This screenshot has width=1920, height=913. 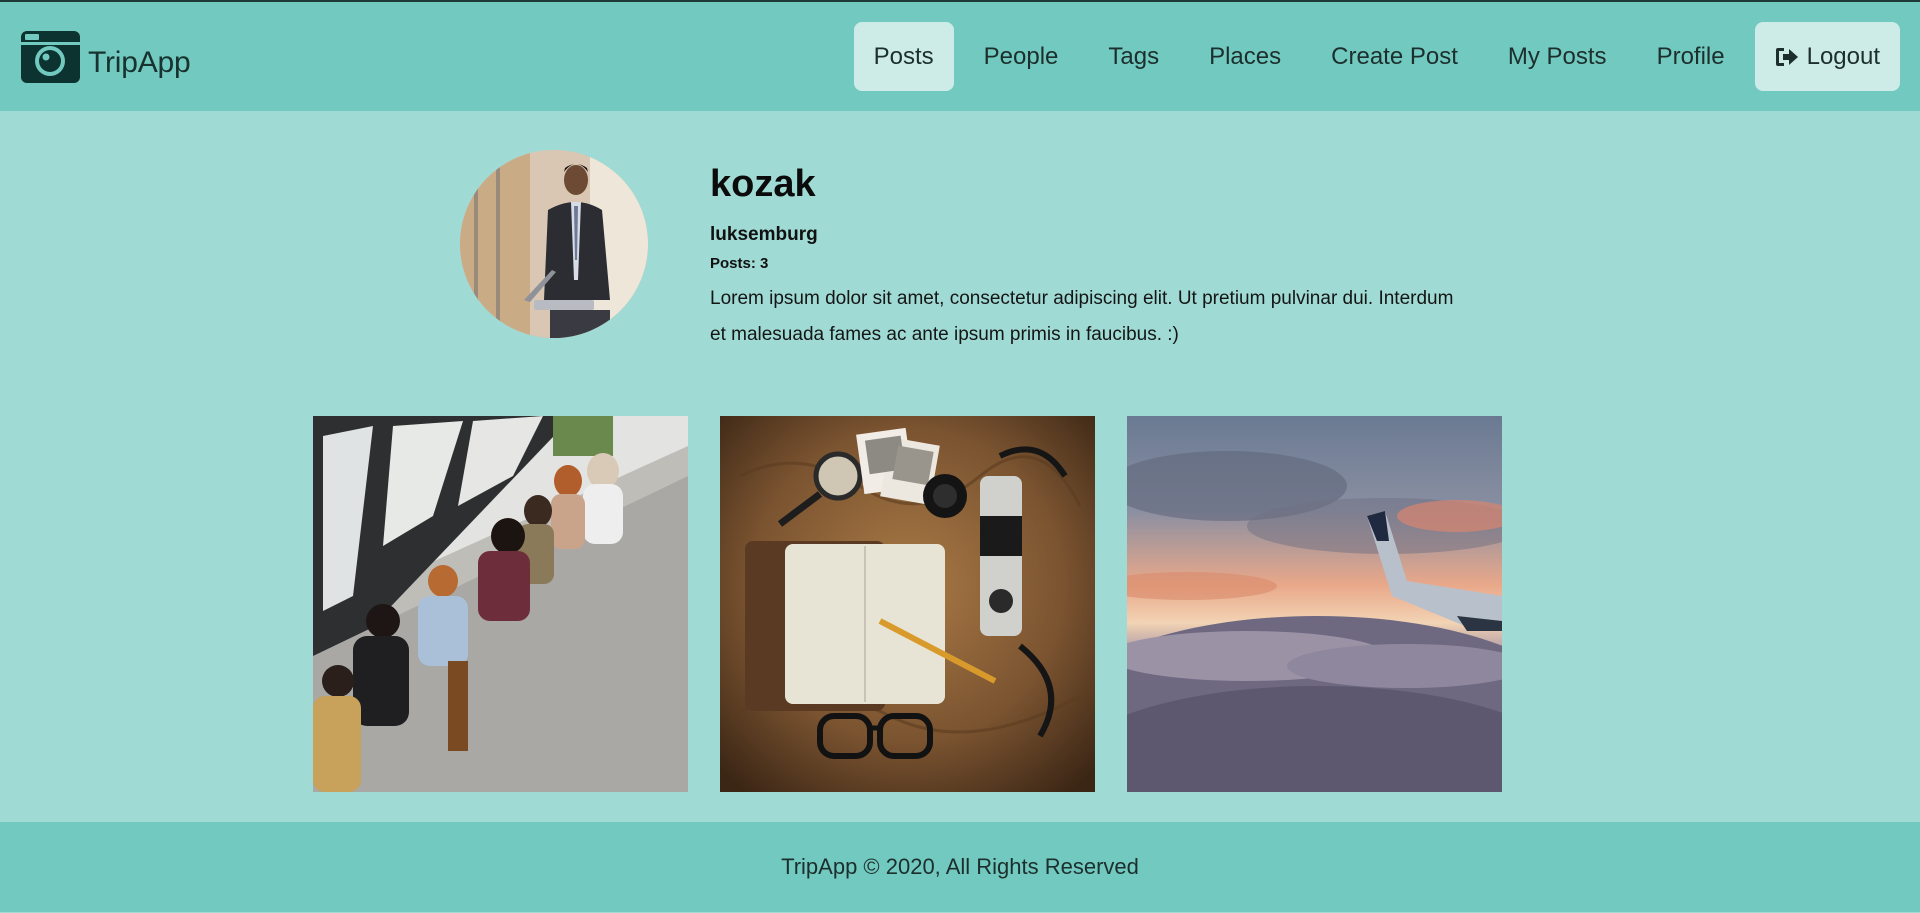 I want to click on logout-button: Logout, so click(x=1827, y=56).